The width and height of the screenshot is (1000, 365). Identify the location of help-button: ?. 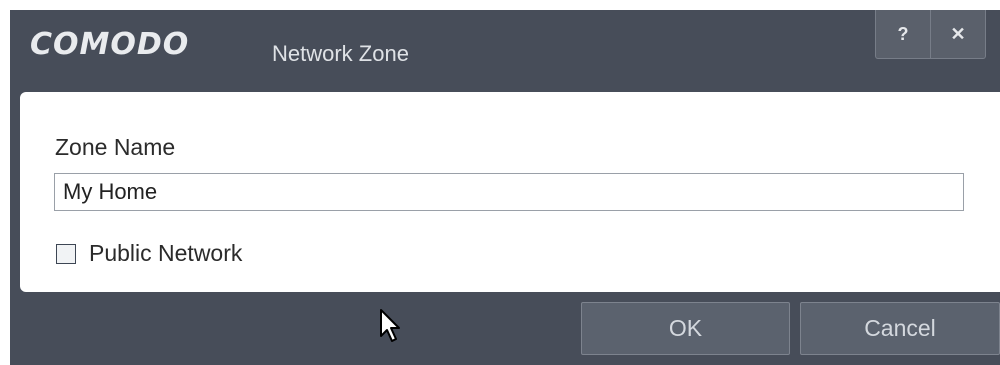
(903, 34).